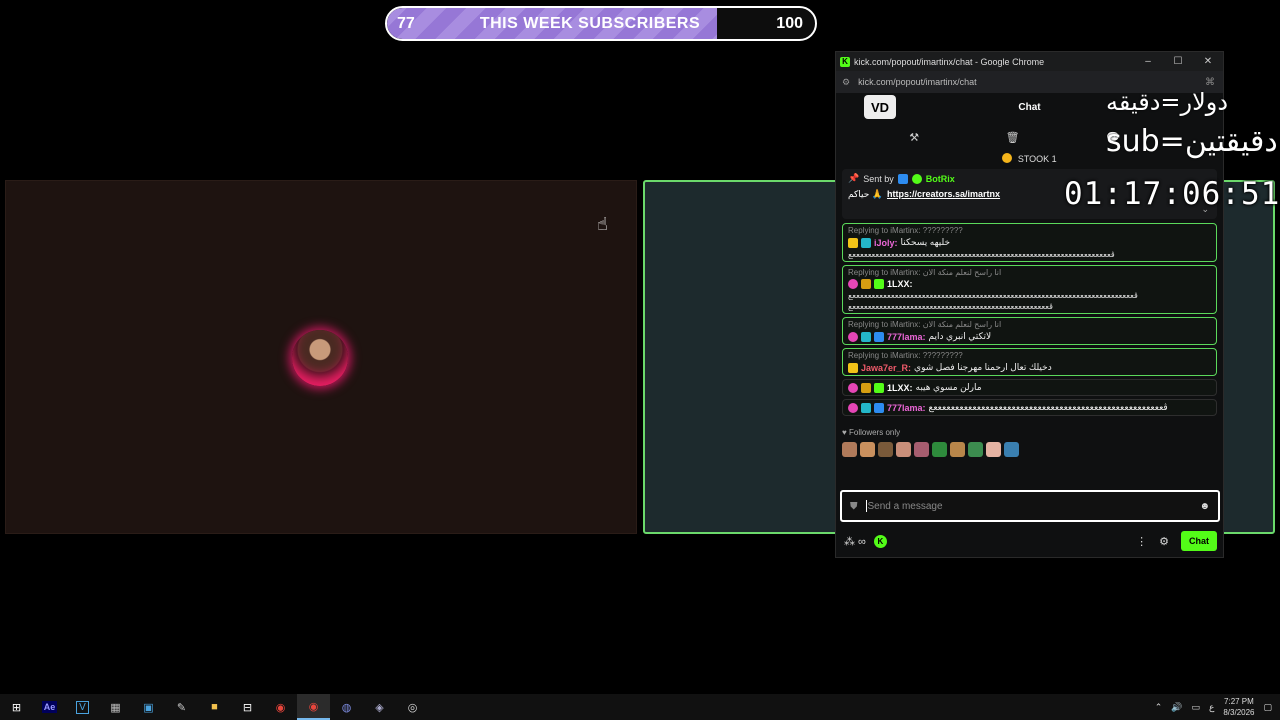 The image size is (1280, 720). I want to click on maximize-button: ☐, so click(1178, 61).